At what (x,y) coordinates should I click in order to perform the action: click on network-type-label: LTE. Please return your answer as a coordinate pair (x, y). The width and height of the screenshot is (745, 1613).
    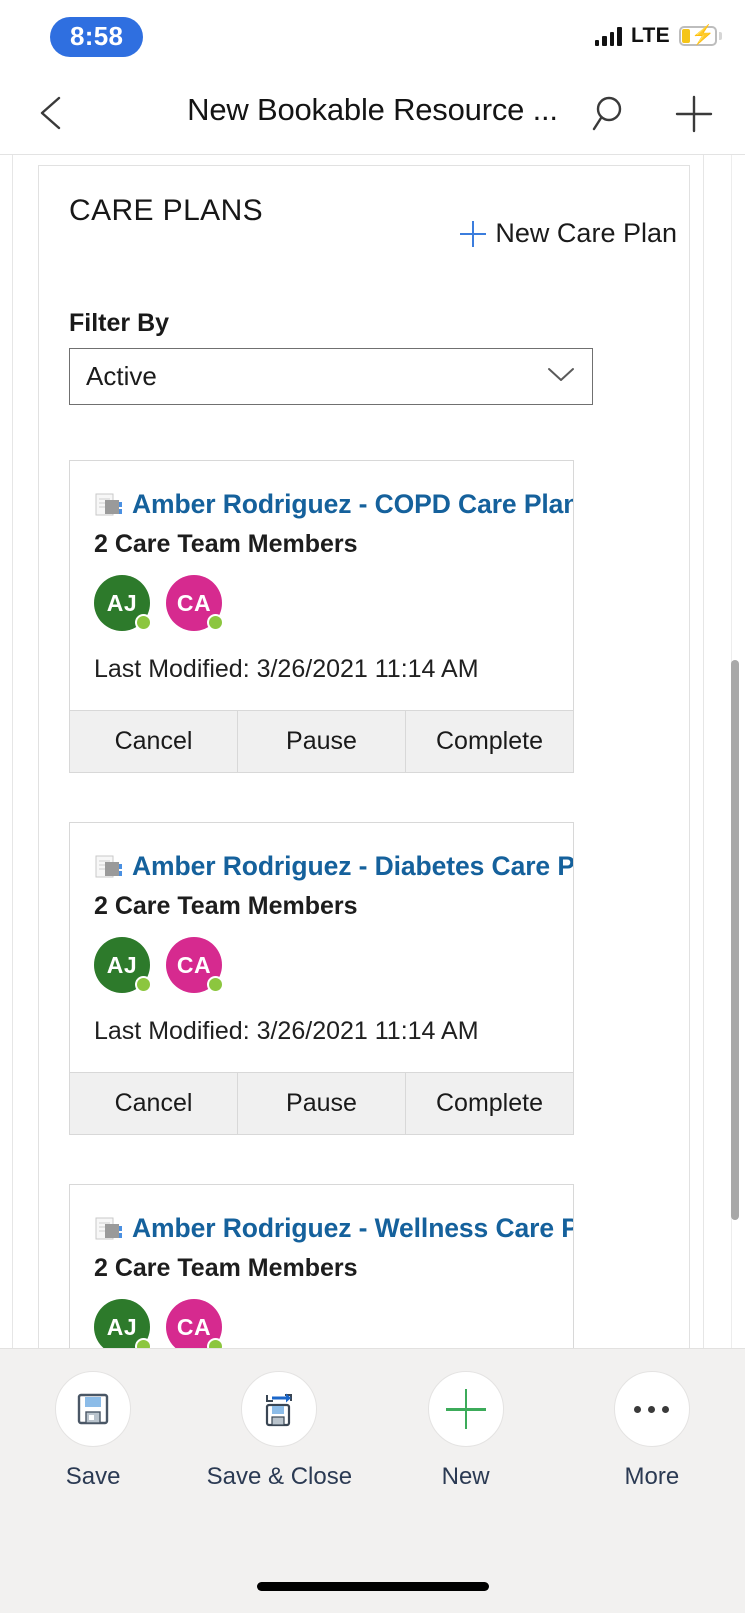
    Looking at the image, I should click on (650, 35).